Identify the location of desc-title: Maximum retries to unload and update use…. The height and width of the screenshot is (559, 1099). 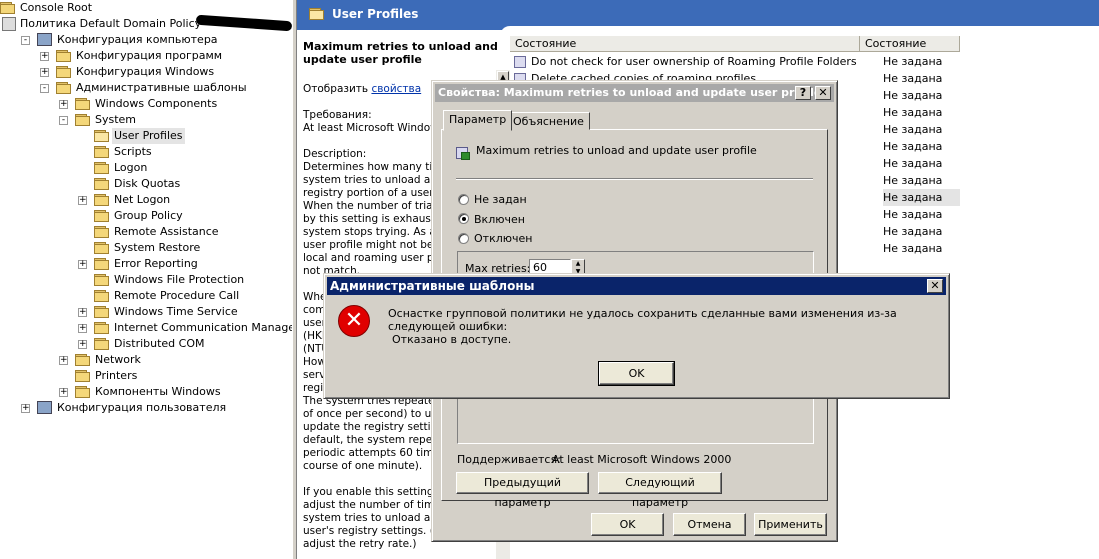
(400, 53).